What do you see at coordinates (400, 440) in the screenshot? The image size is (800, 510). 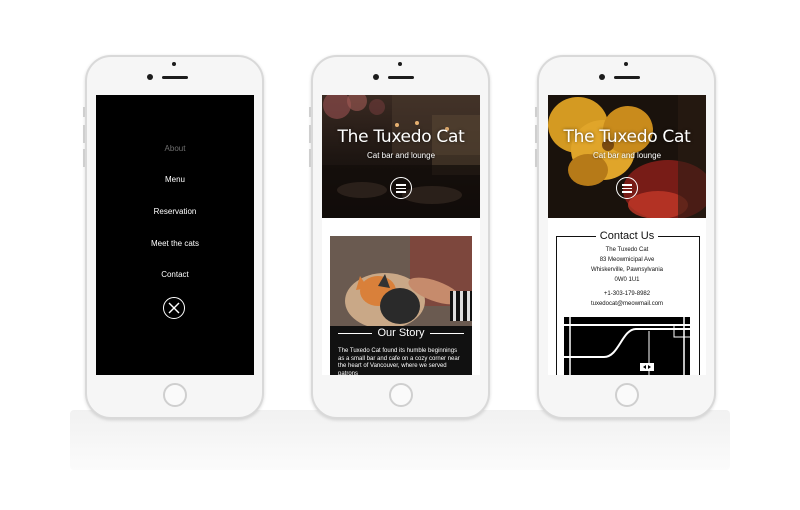 I see `floor-reflection` at bounding box center [400, 440].